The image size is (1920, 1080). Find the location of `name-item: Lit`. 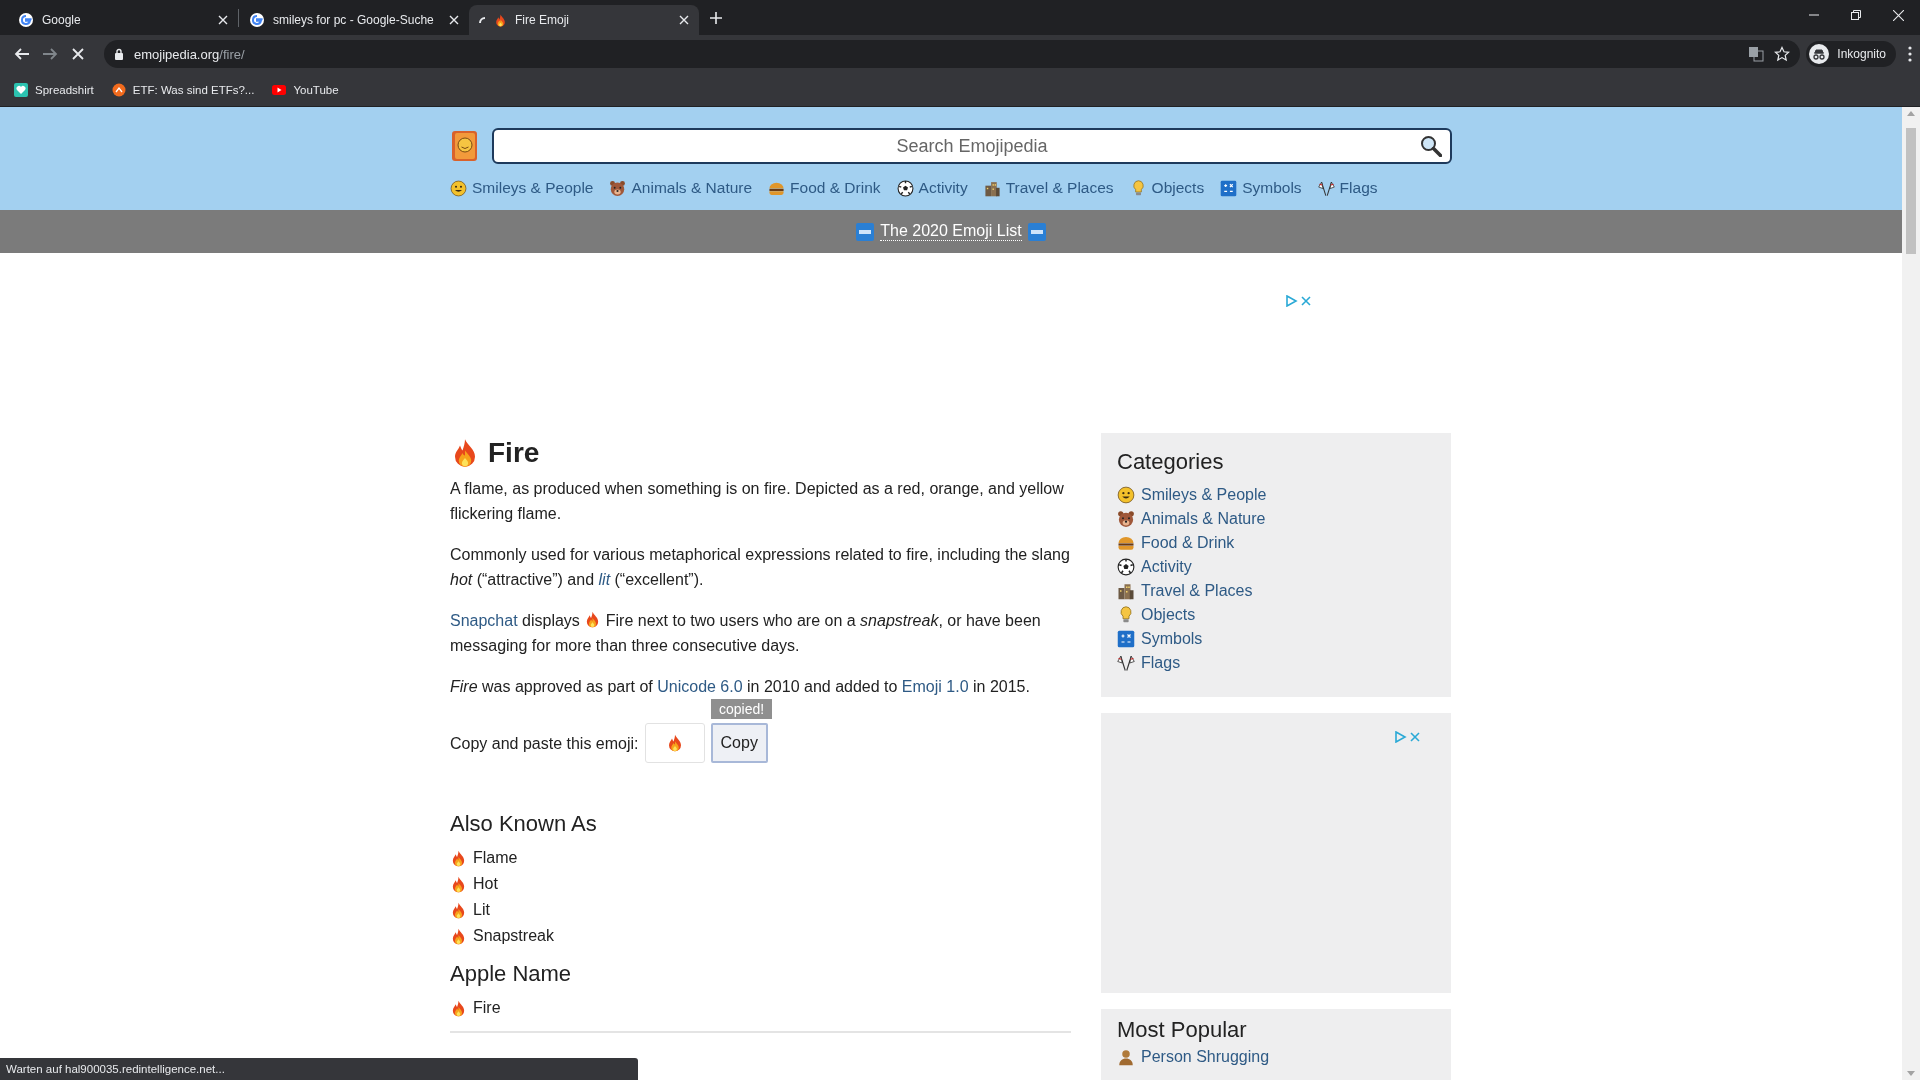

name-item: Lit is located at coordinates (481, 910).